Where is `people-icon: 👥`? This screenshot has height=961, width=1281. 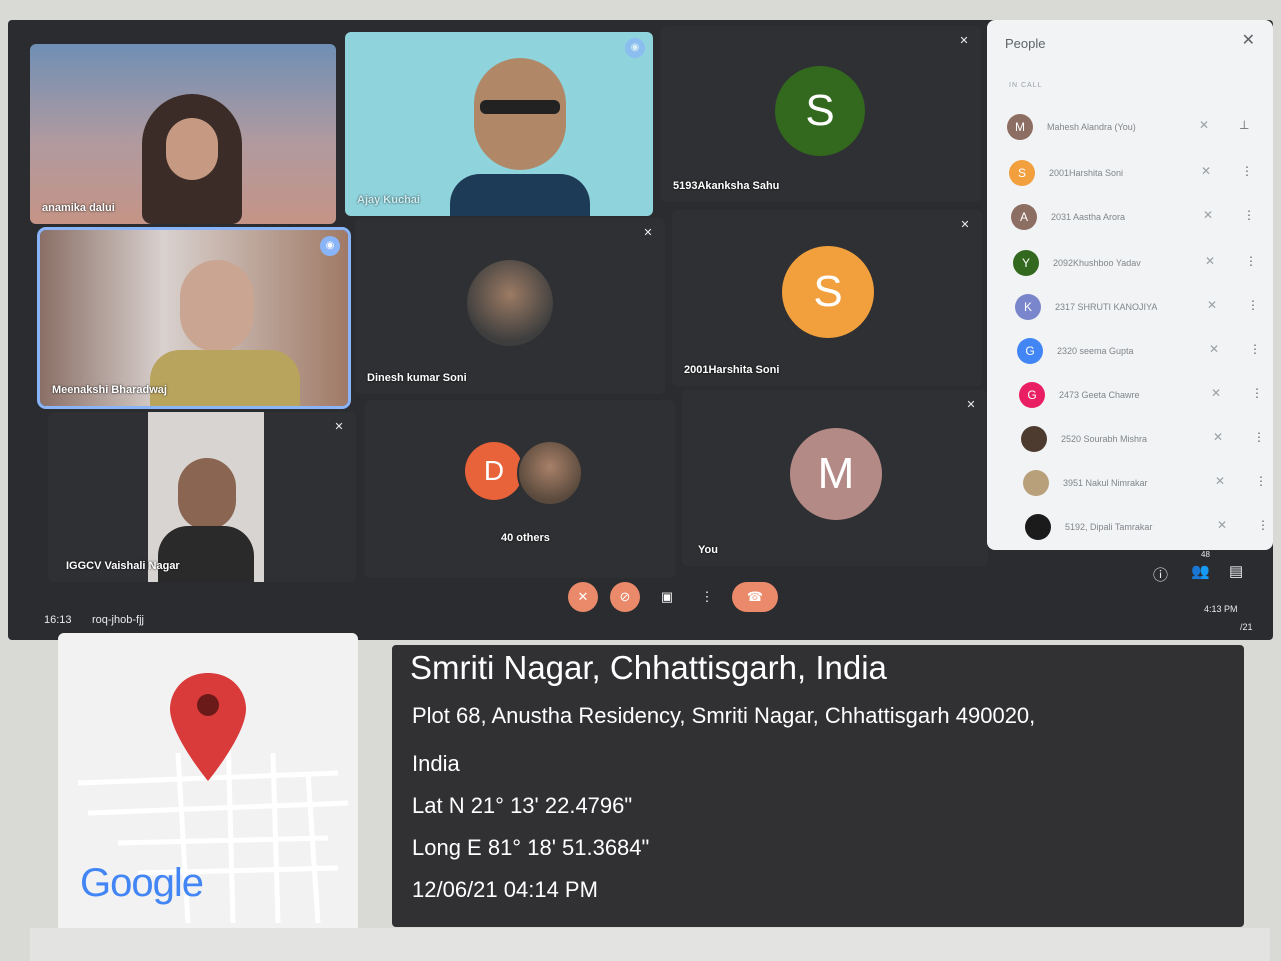 people-icon: 👥 is located at coordinates (1200, 571).